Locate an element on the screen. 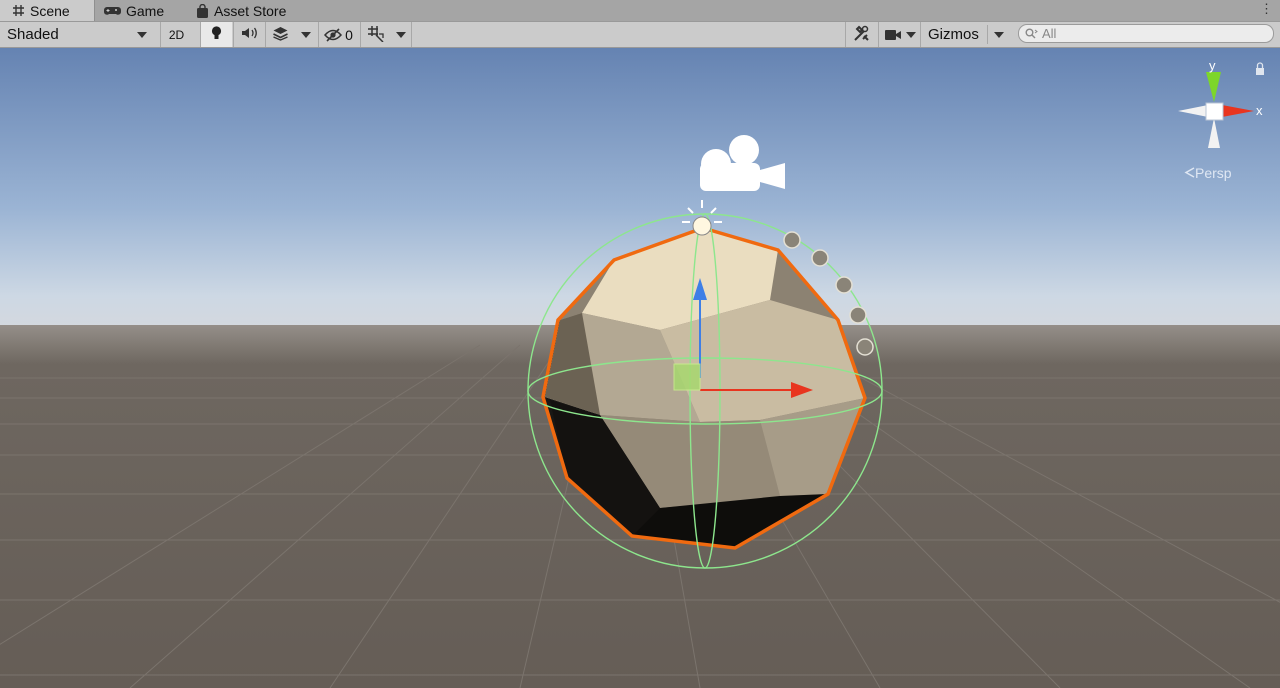 The width and height of the screenshot is (1280, 688). grid-snap-icon is located at coordinates (375, 35).